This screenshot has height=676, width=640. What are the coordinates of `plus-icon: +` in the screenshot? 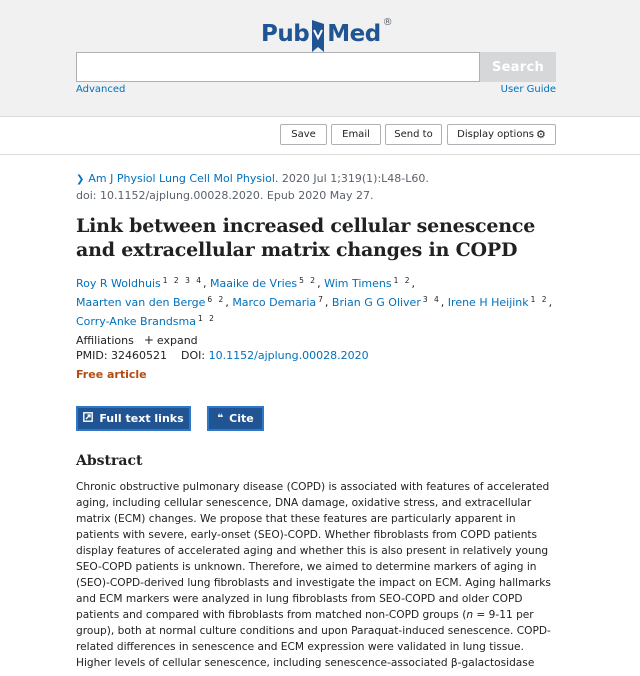 It's located at (148, 340).